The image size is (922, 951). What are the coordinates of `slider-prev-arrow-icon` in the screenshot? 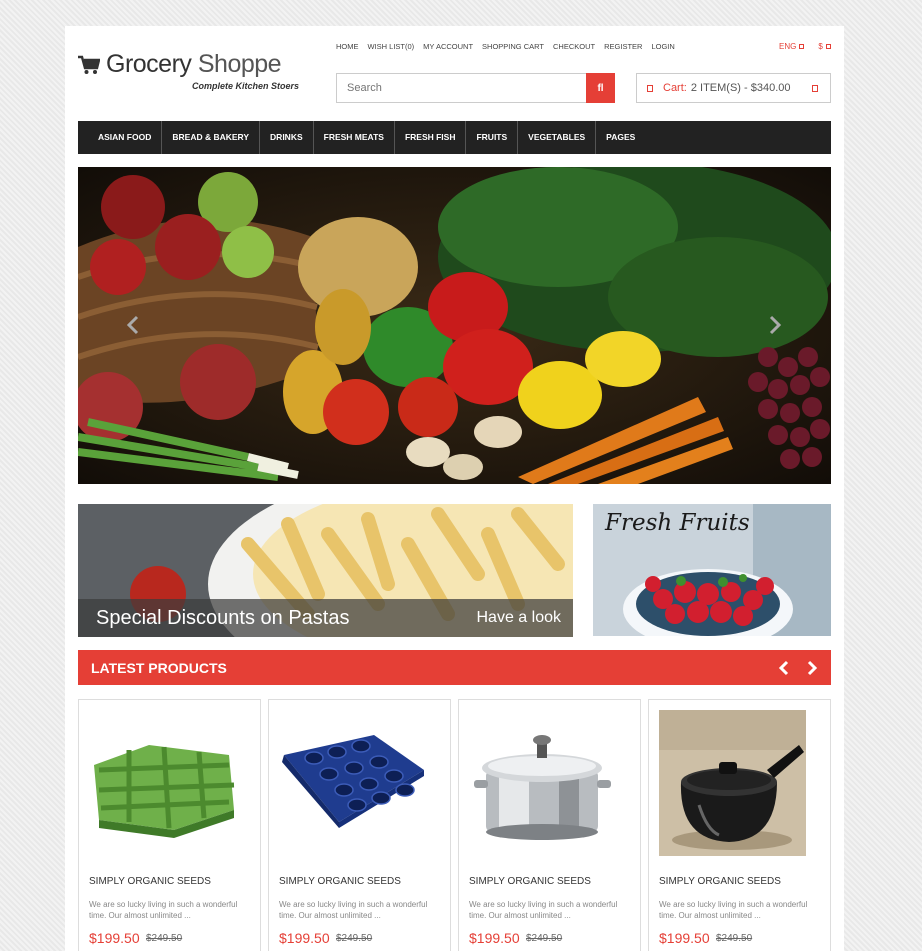 It's located at (133, 325).